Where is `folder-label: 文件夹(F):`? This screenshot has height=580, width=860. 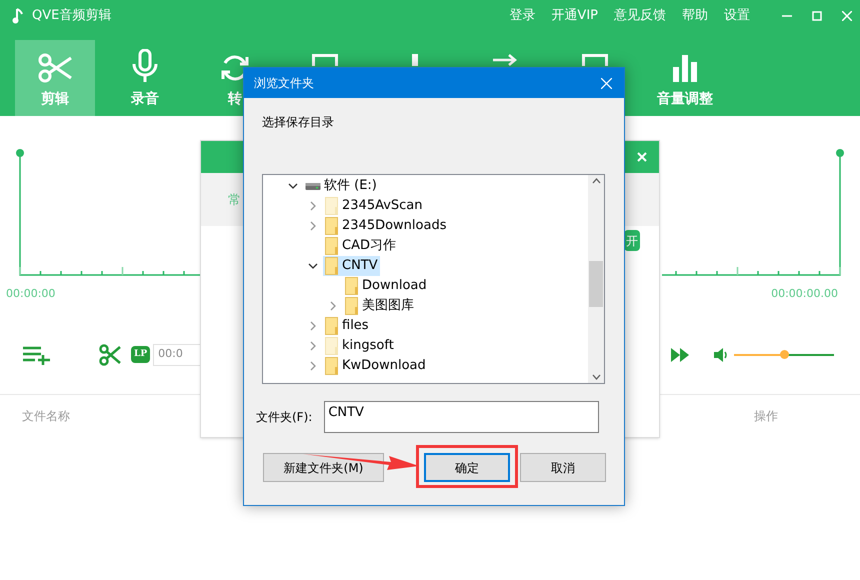
folder-label: 文件夹(F): is located at coordinates (284, 417).